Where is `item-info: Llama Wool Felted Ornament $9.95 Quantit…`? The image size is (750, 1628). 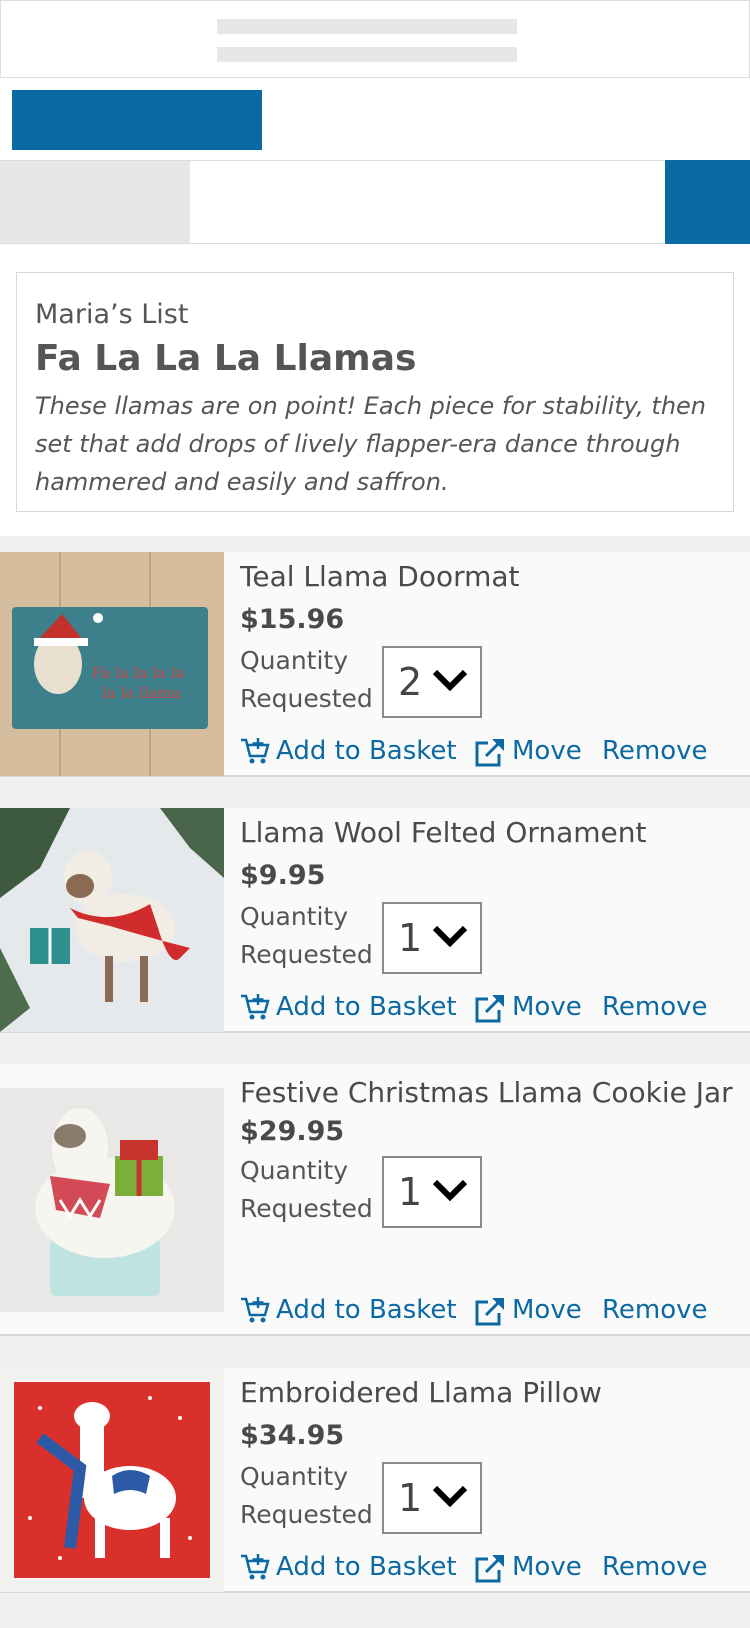 item-info: Llama Wool Felted Ornament $9.95 Quantit… is located at coordinates (491, 895).